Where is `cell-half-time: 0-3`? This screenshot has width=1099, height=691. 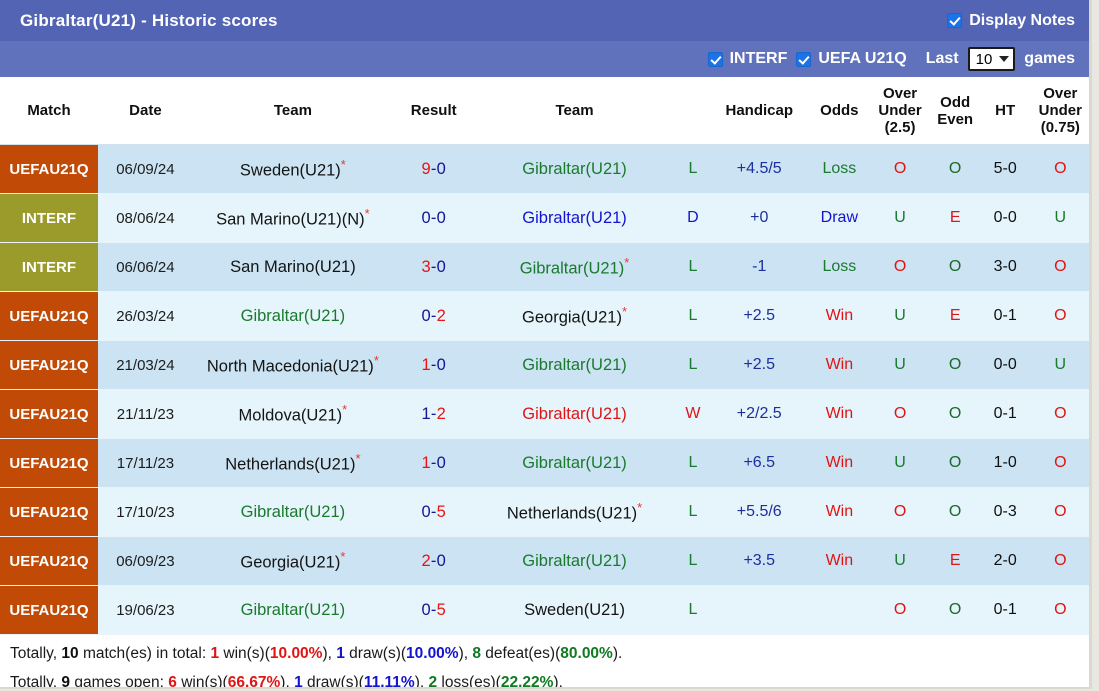
cell-half-time: 0-3 is located at coordinates (1005, 512).